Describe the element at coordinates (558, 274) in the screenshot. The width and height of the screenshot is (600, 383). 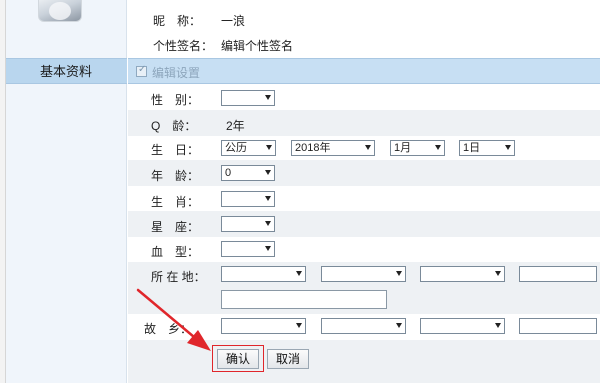
I see `location-district-select` at that location.